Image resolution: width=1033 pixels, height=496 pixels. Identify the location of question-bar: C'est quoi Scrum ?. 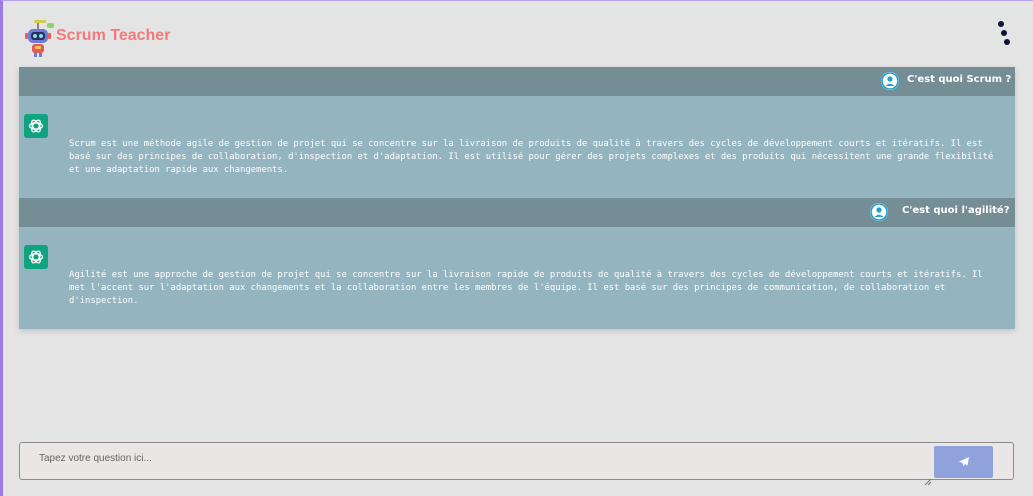
(517, 81).